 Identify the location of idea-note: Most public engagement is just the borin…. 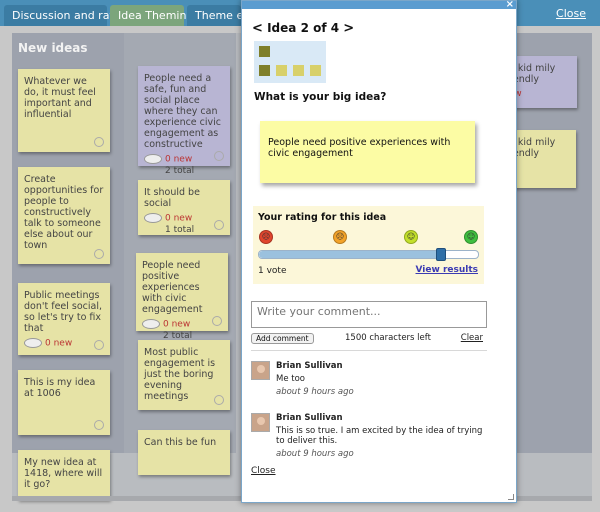
(184, 375).